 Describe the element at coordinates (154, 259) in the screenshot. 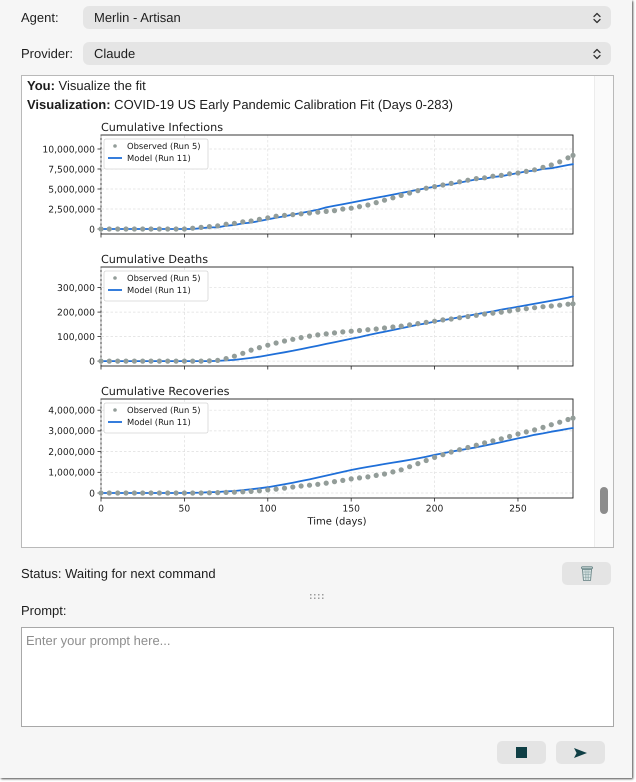

I see `chart-title: Cumulative Deaths` at that location.